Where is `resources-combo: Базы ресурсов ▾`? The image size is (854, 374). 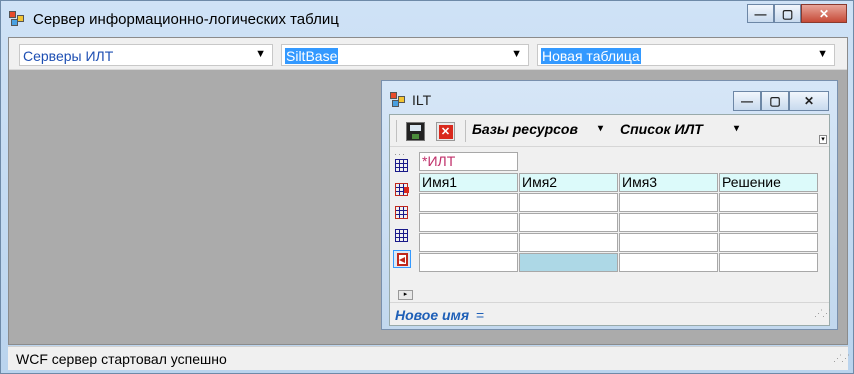
resources-combo: Базы ресурсов ▾ is located at coordinates (542, 131).